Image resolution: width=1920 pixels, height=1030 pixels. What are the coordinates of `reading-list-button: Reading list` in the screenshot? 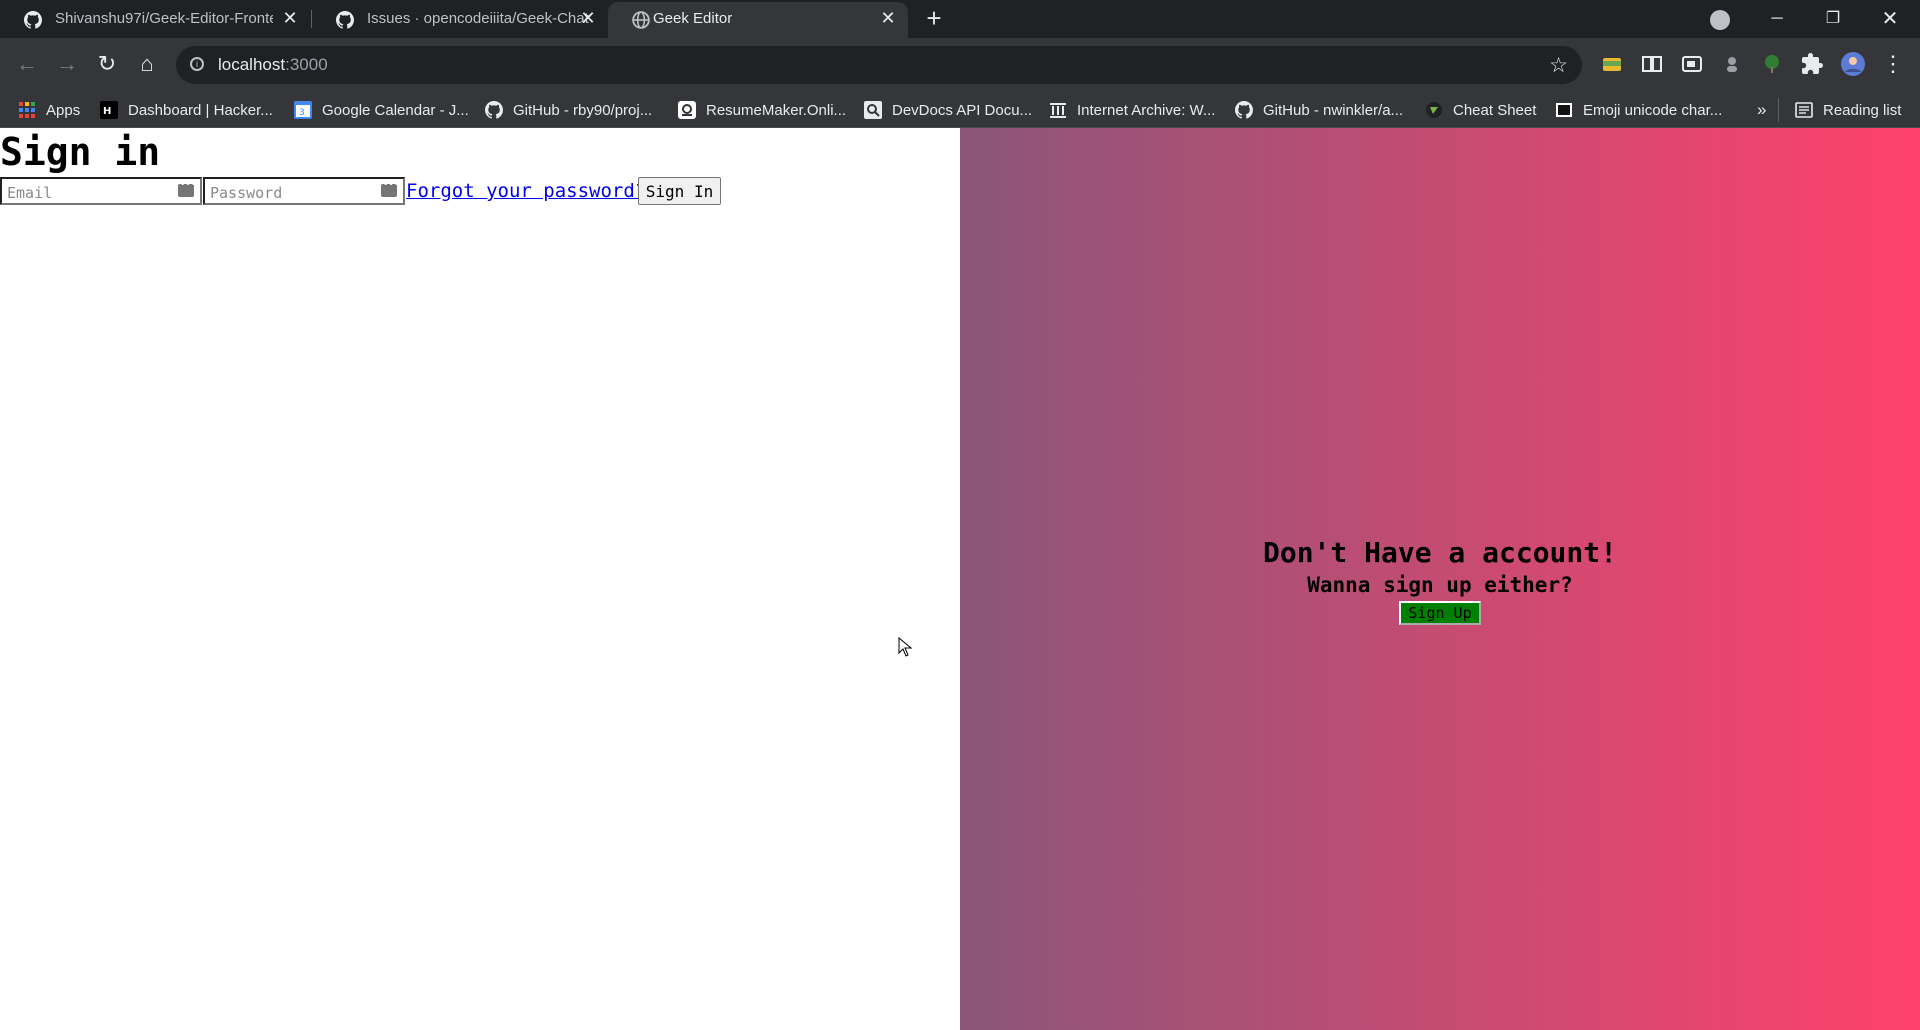 It's located at (1848, 110).